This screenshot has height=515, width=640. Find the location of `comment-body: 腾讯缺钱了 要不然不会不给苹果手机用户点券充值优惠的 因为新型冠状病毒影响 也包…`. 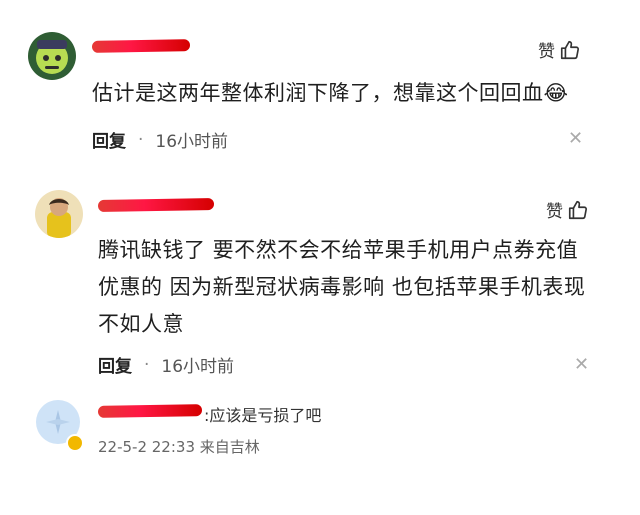

comment-body: 腾讯缺钱了 要不然不会不给苹果手机用户点券充值优惠的 因为新型冠状病毒影响 也包… is located at coordinates (342, 287).